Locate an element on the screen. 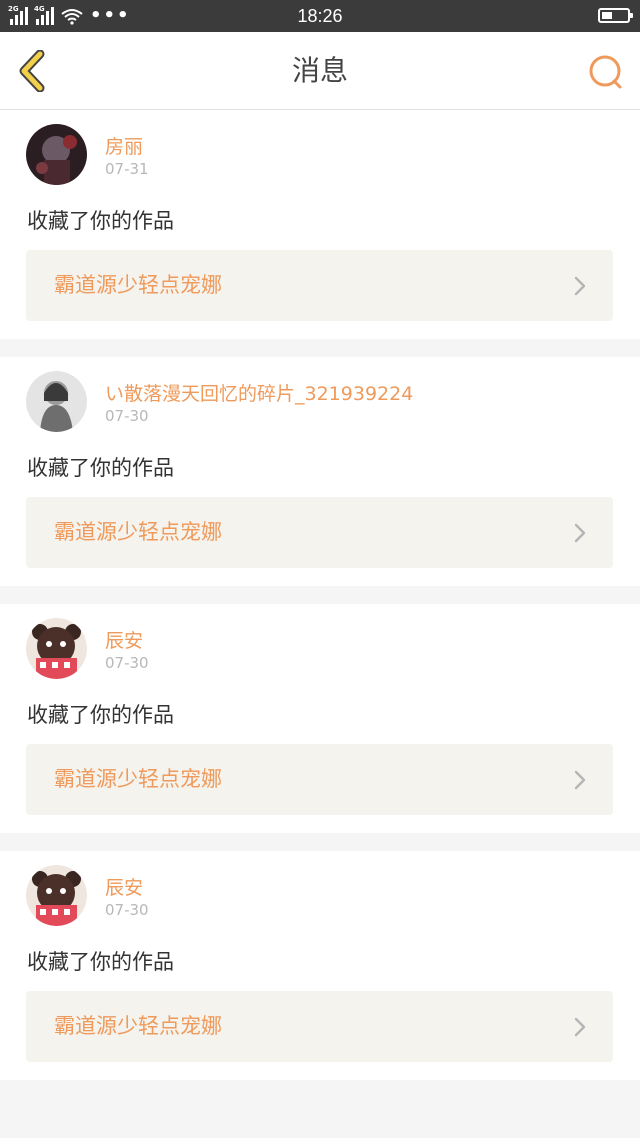 This screenshot has width=640, height=1138. page-title: 消息 is located at coordinates (319, 70).